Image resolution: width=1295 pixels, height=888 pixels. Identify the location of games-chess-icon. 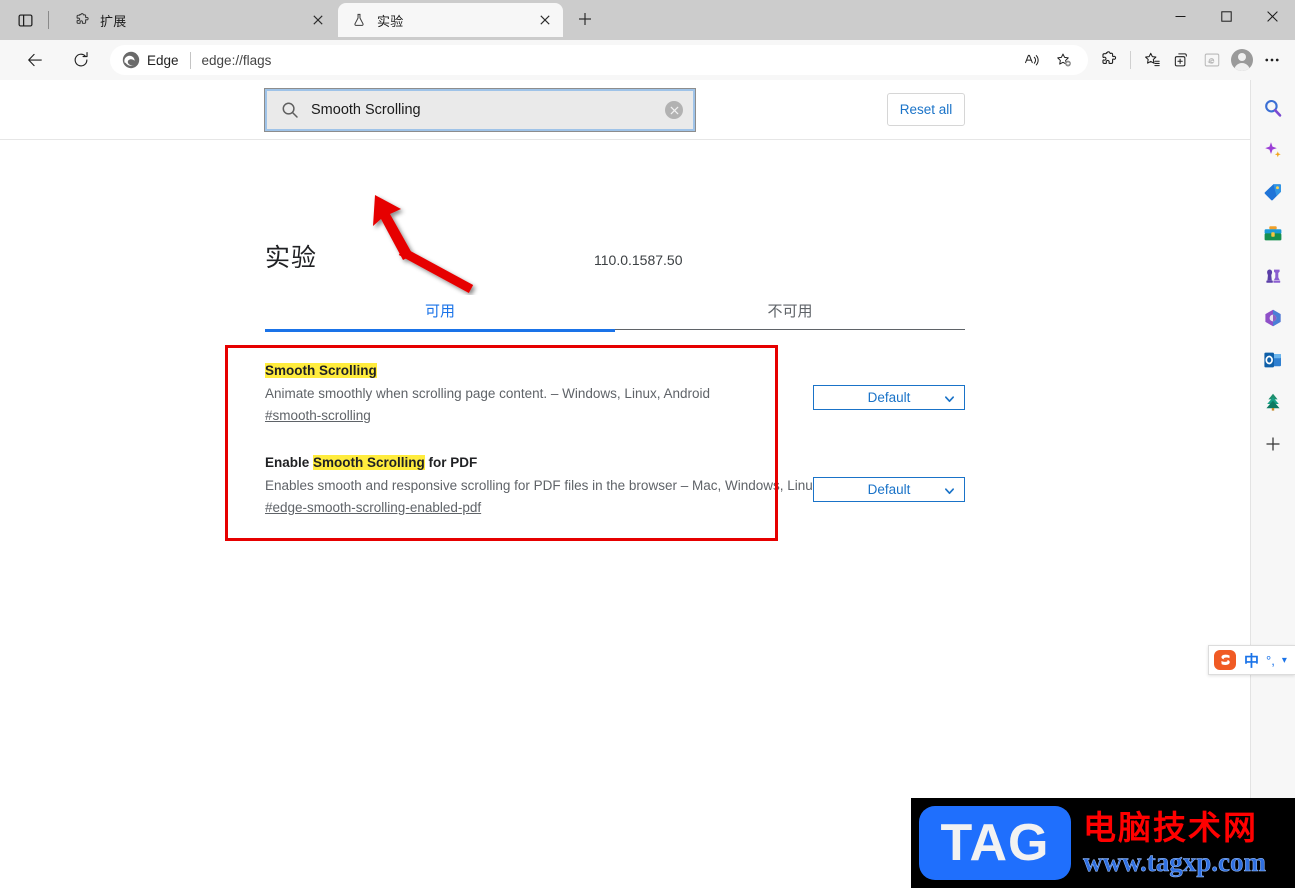
(1273, 276).